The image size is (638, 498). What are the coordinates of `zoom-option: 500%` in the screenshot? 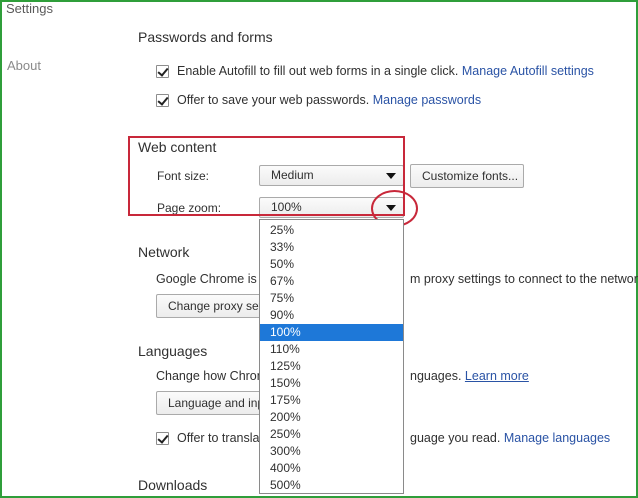 It's located at (331, 485).